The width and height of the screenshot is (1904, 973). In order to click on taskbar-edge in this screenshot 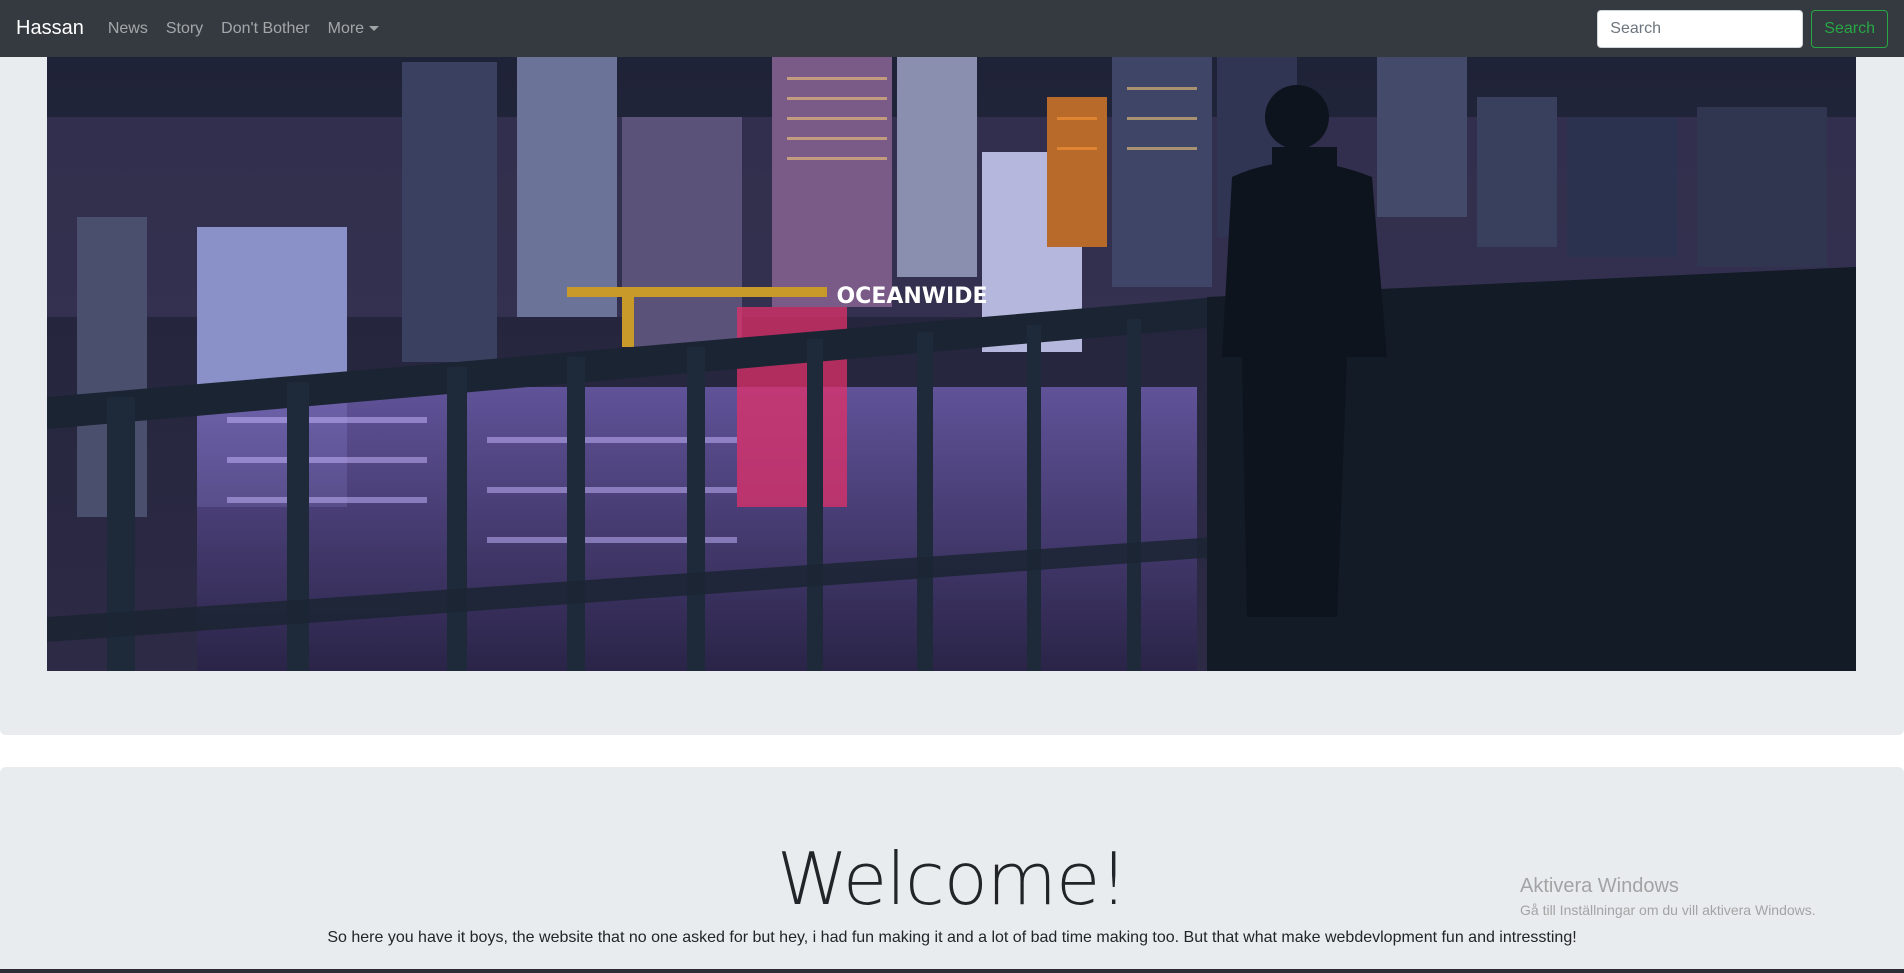, I will do `click(952, 971)`.